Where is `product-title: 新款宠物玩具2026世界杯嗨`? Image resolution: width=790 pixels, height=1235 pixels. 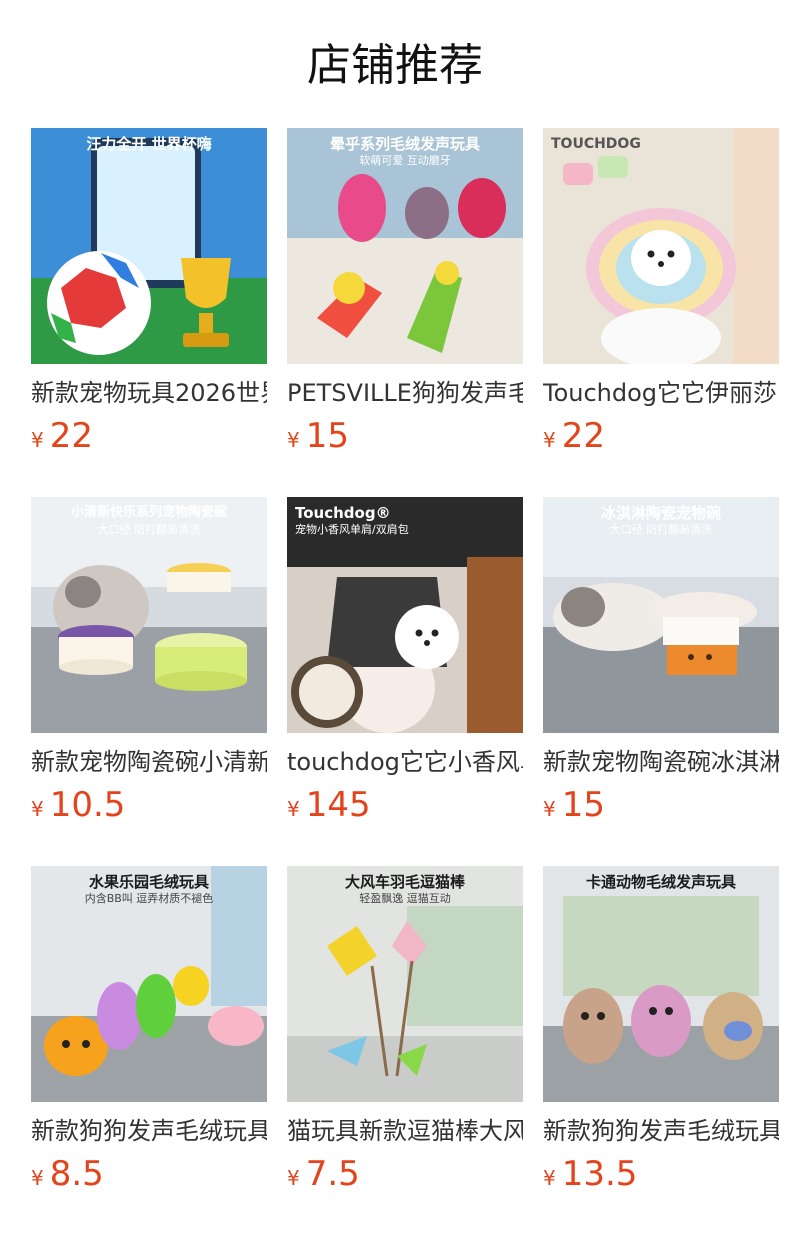
product-title: 新款宠物玩具2026世界杯嗨 is located at coordinates (149, 393).